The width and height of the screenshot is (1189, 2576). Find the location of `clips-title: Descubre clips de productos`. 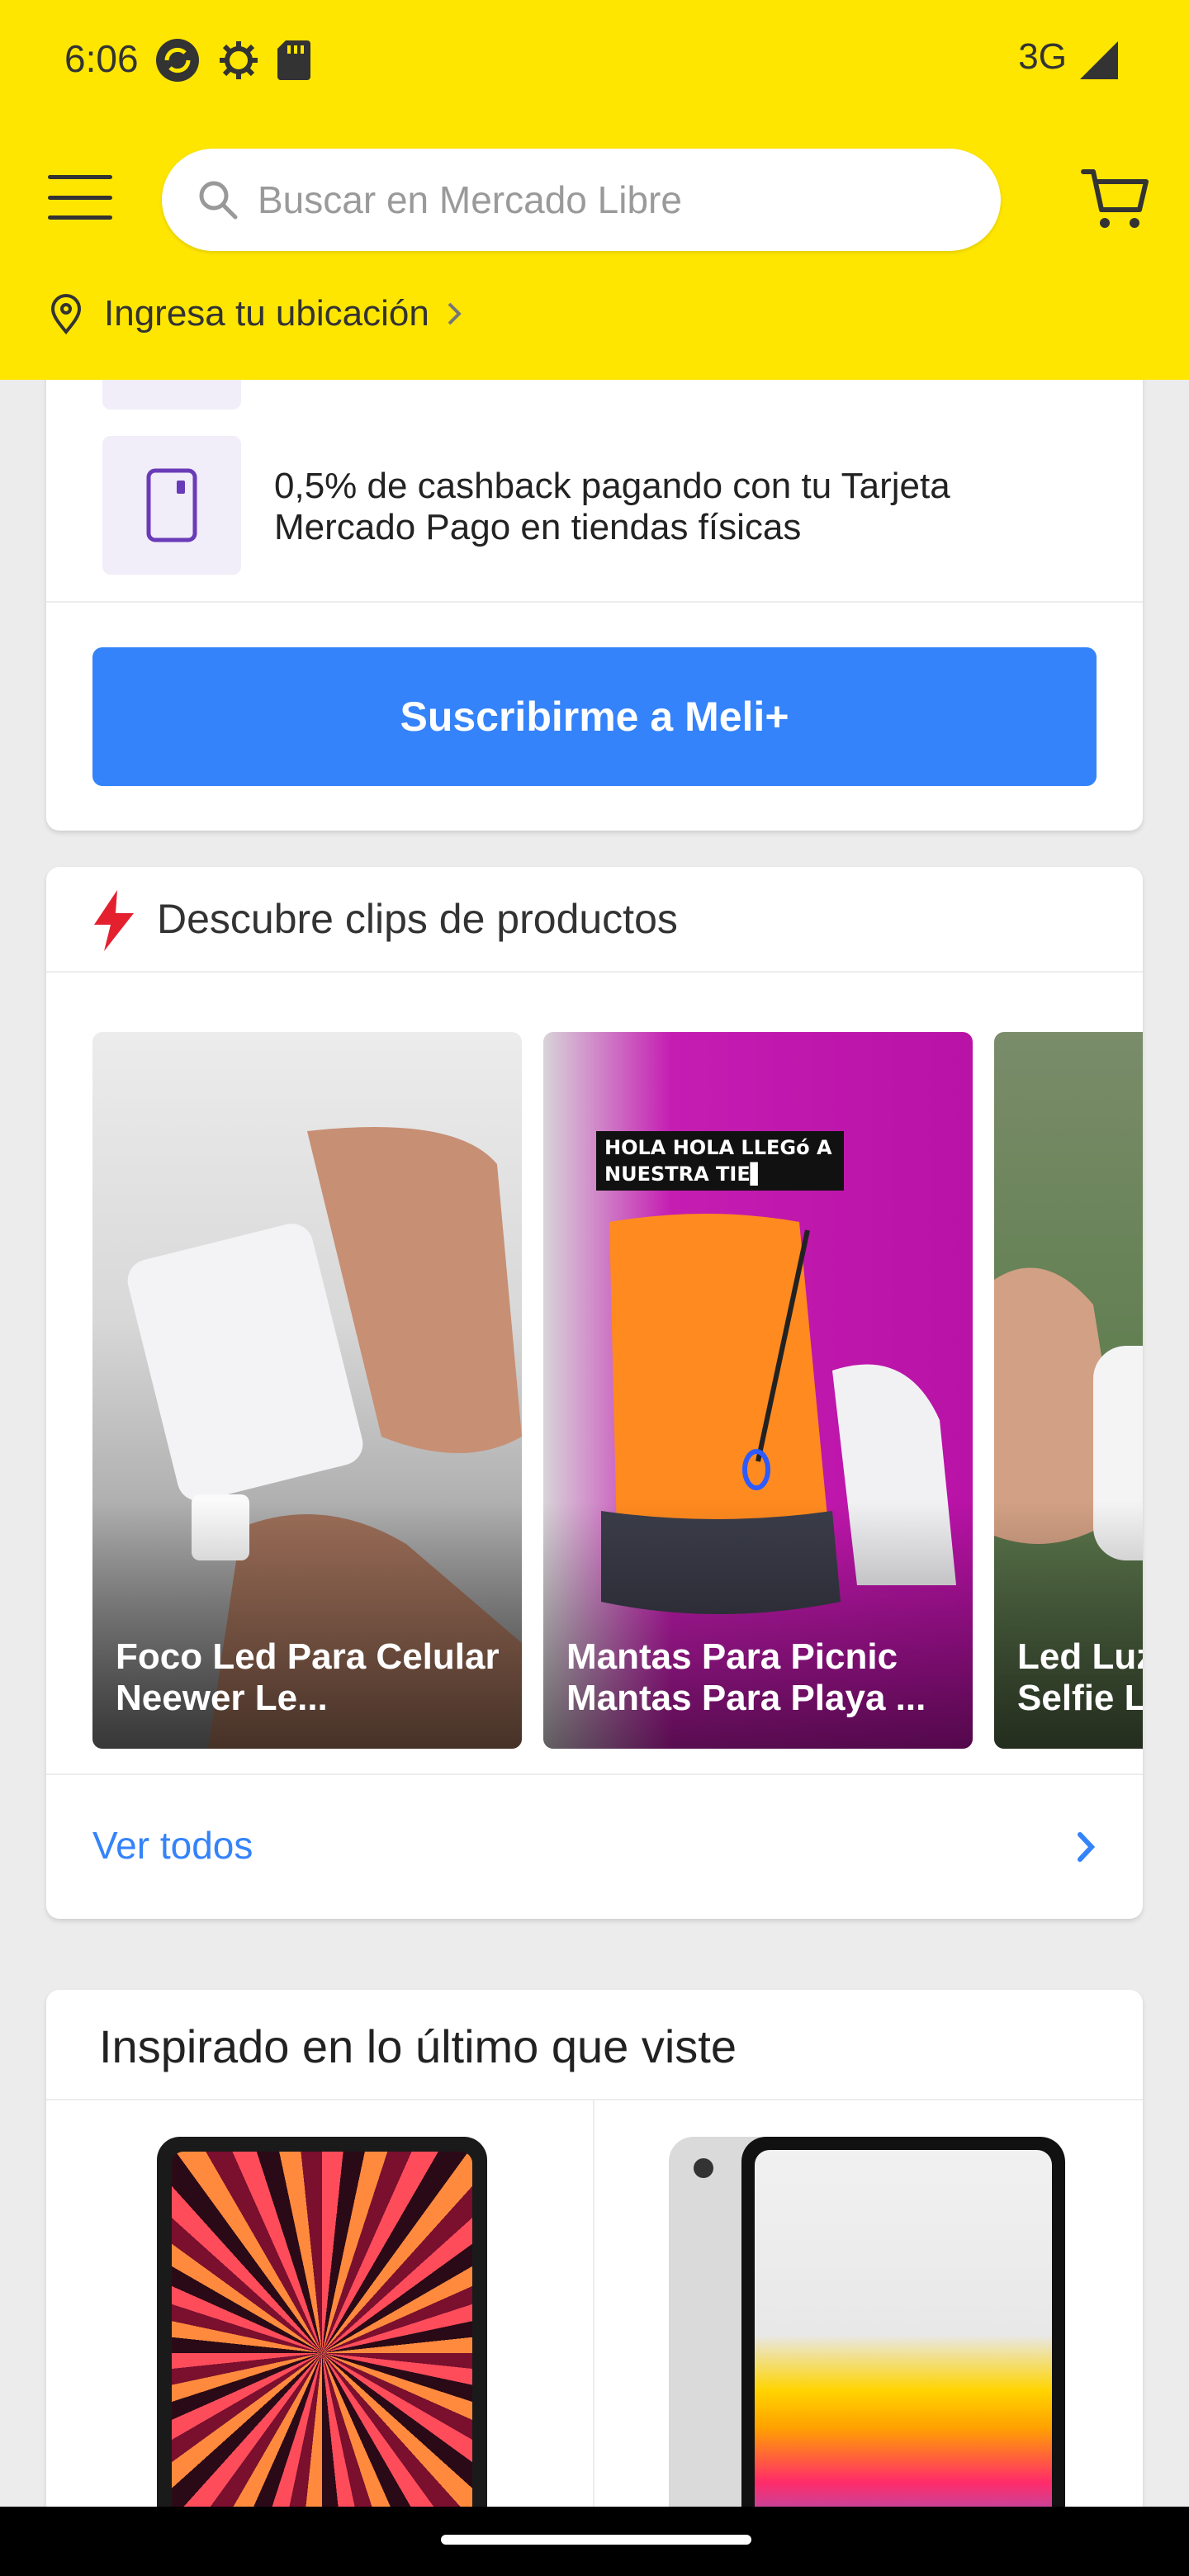

clips-title: Descubre clips de productos is located at coordinates (417, 919).